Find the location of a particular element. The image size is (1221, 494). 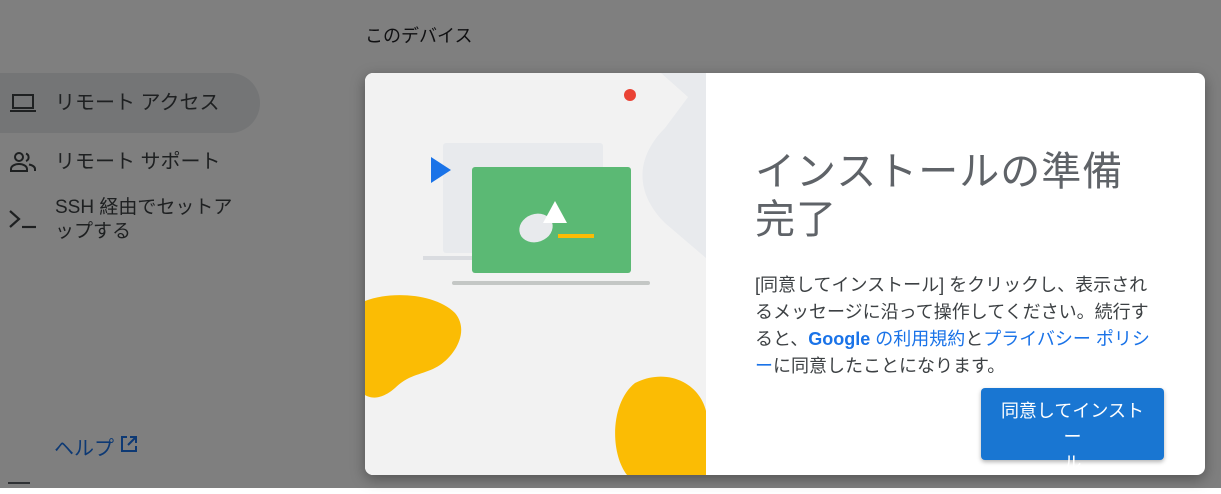

body-text-end: に同意したことになります。 is located at coordinates (889, 366).